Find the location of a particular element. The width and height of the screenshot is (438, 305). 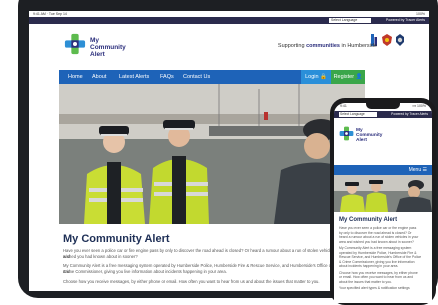

phone-status-time: 9:41 is located at coordinates (343, 106).